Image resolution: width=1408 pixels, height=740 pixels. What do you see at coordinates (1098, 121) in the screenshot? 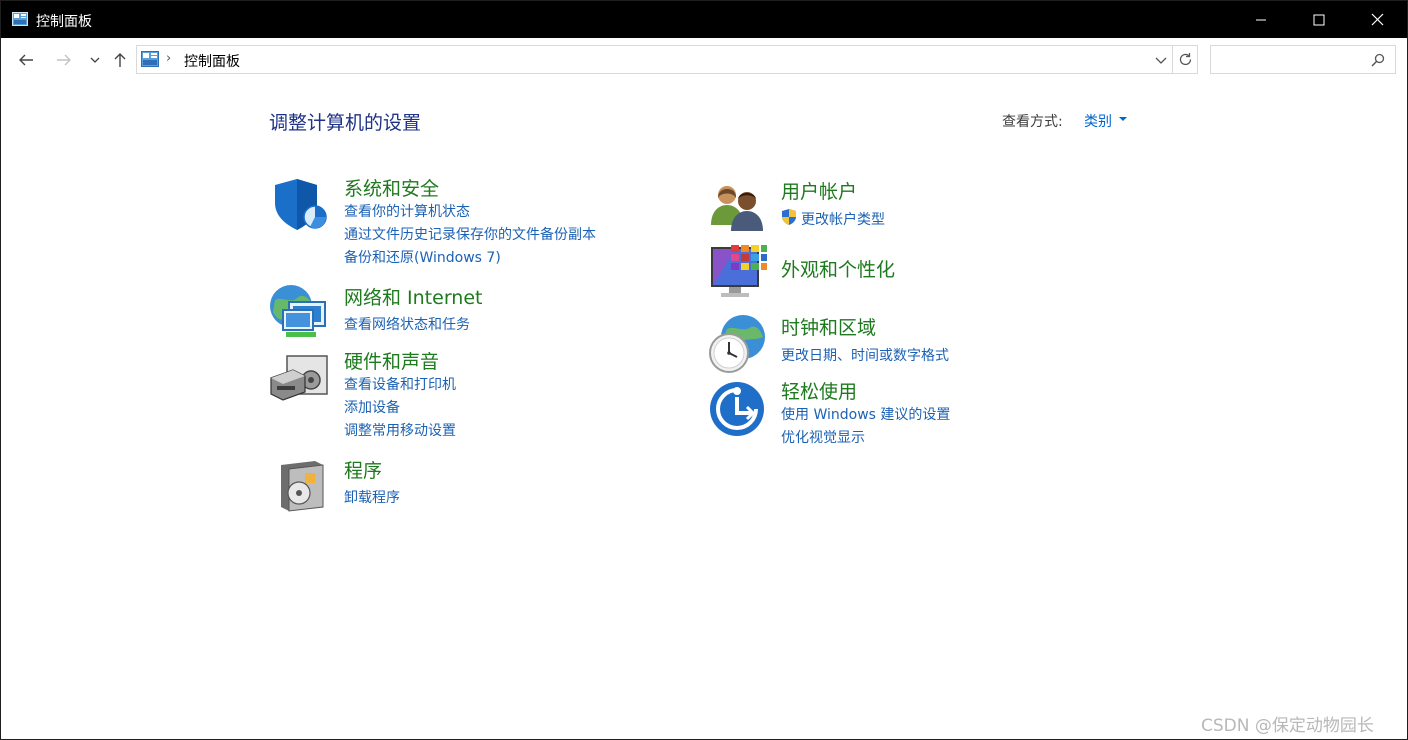
I see `view-by-dropdown: 类别` at bounding box center [1098, 121].